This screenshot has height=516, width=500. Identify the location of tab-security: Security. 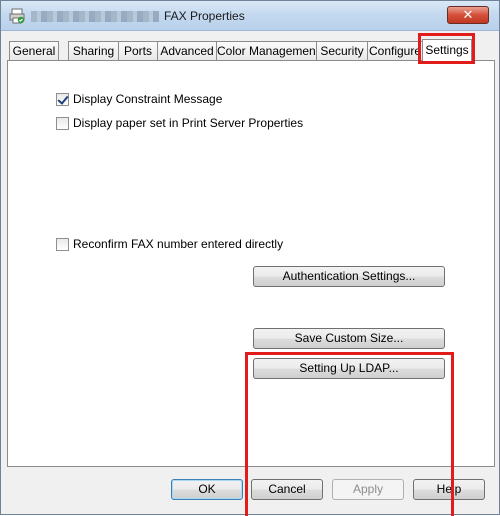
(342, 51).